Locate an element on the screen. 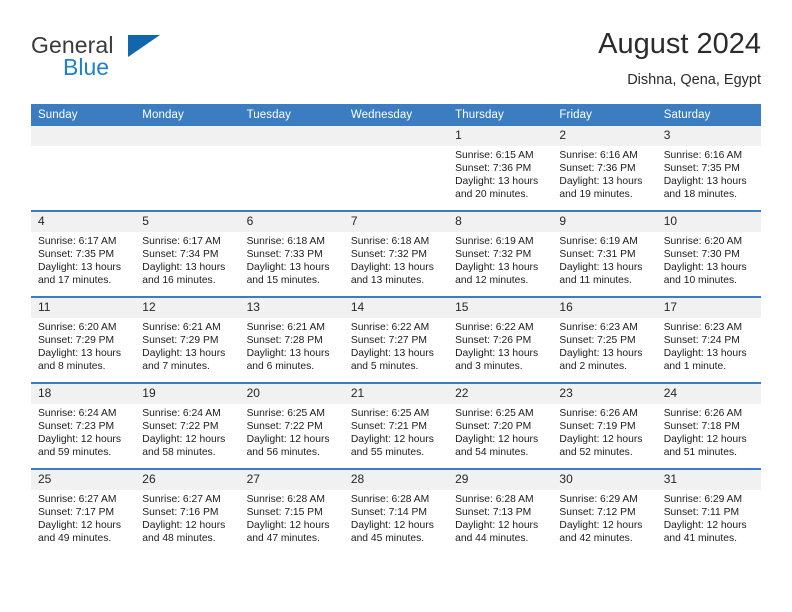 Image resolution: width=792 pixels, height=612 pixels. sunset-text: Sunset: 7:30 PM is located at coordinates (701, 254).